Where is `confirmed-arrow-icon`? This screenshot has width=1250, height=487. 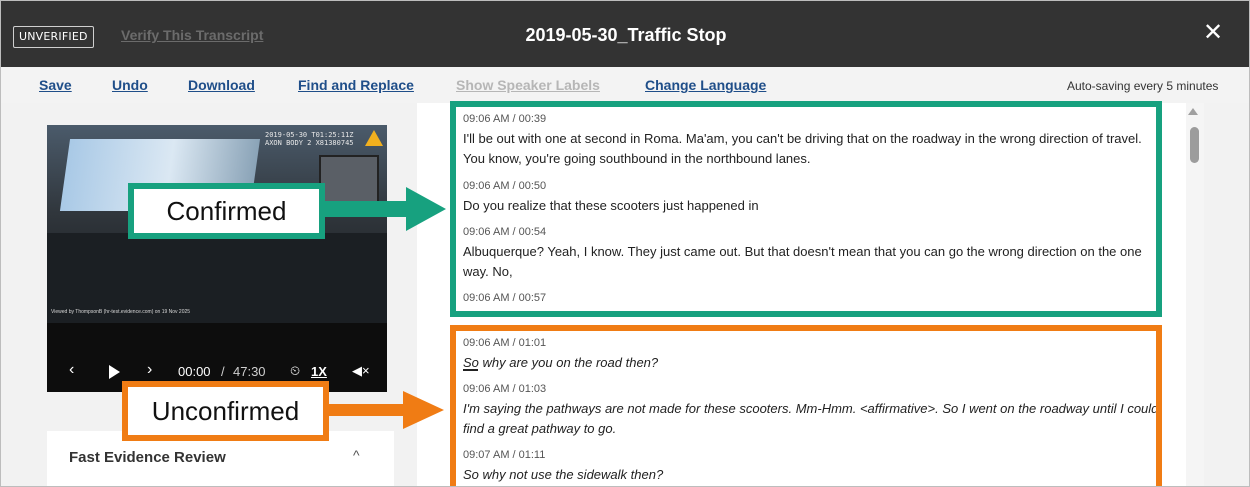 confirmed-arrow-icon is located at coordinates (384, 209).